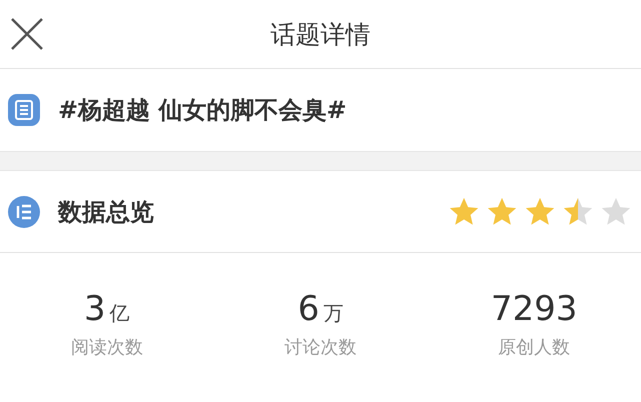 Image resolution: width=641 pixels, height=402 pixels. Describe the element at coordinates (95, 309) in the screenshot. I see `stat-value: 3` at that location.